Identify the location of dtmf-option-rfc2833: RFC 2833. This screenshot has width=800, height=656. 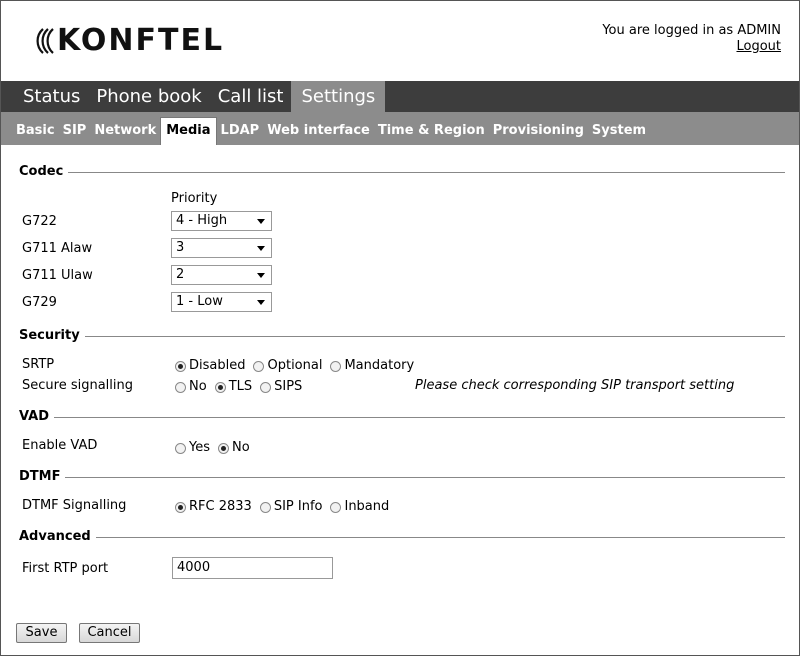
(213, 507).